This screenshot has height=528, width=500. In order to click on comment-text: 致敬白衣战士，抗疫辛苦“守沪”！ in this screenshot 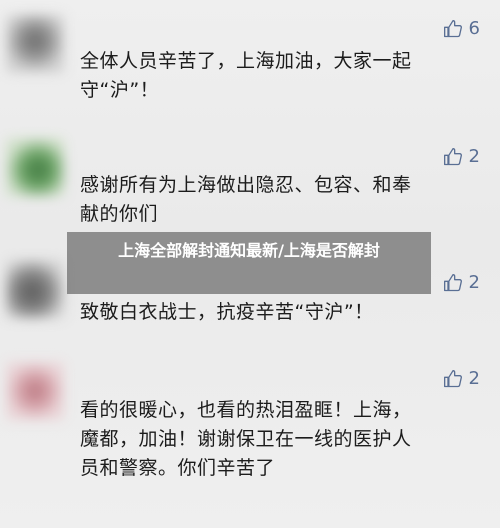, I will do `click(227, 312)`.